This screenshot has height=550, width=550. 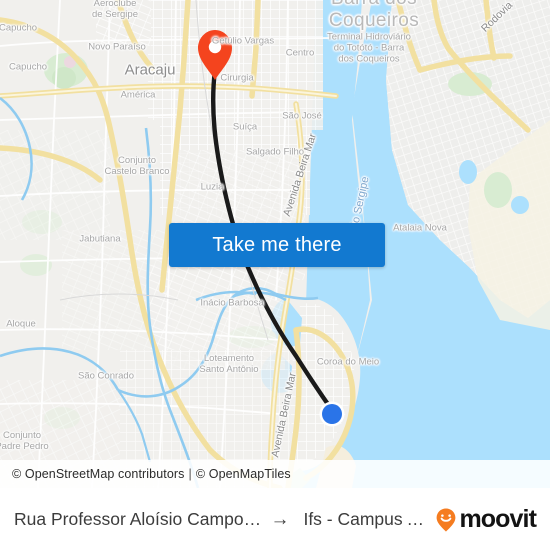 I want to click on blue-dot-icon, so click(x=332, y=414).